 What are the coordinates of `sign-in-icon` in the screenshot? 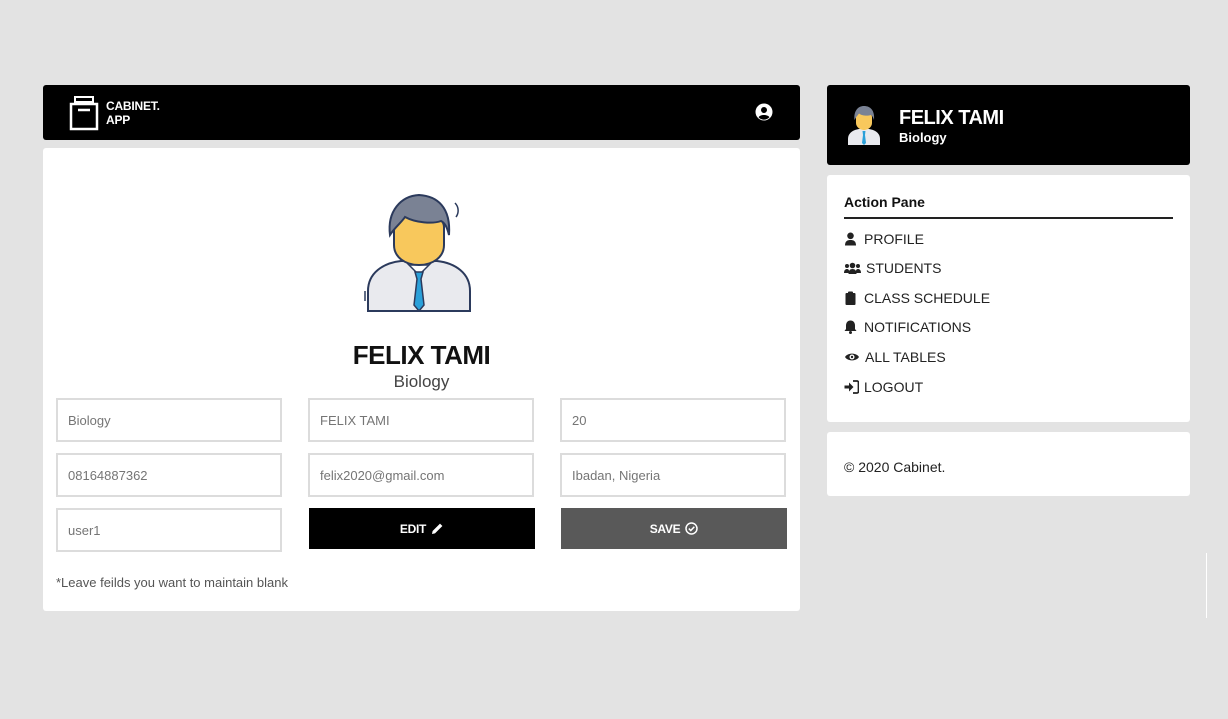 It's located at (851, 387).